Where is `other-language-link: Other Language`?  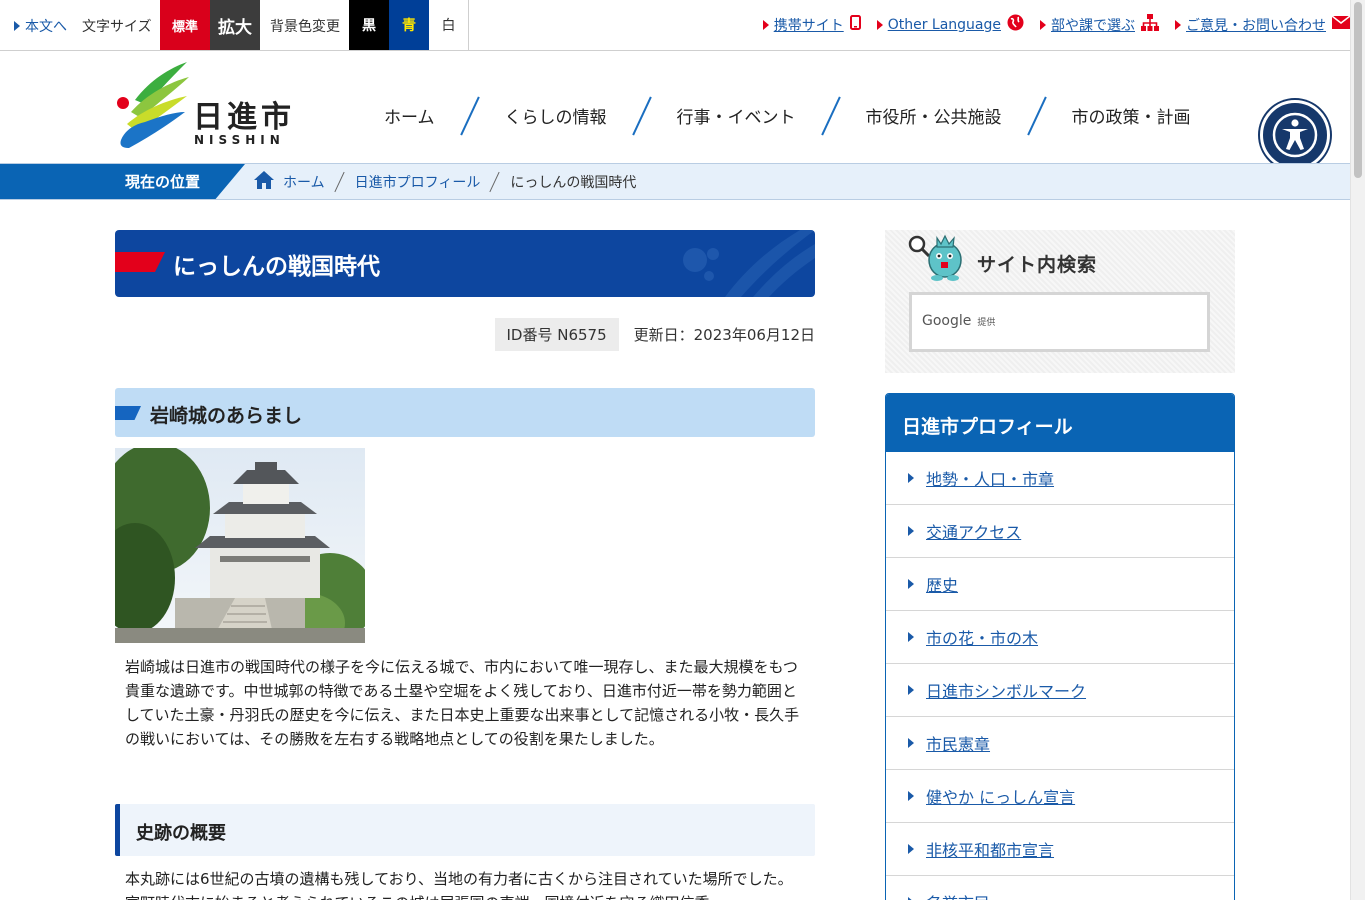 other-language-link: Other Language is located at coordinates (950, 24).